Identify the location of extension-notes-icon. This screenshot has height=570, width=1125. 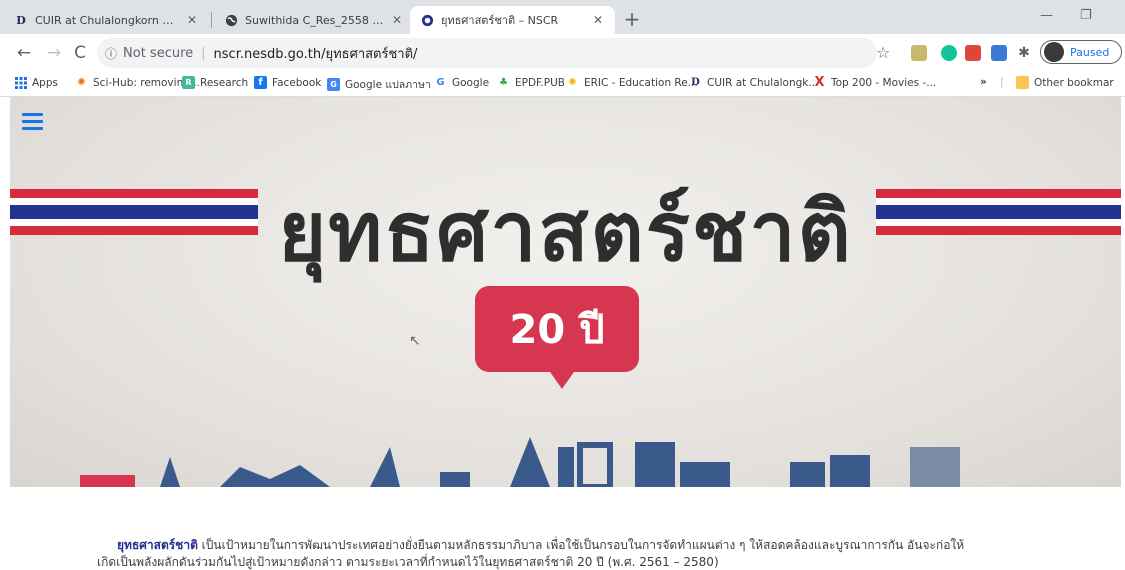
(919, 53).